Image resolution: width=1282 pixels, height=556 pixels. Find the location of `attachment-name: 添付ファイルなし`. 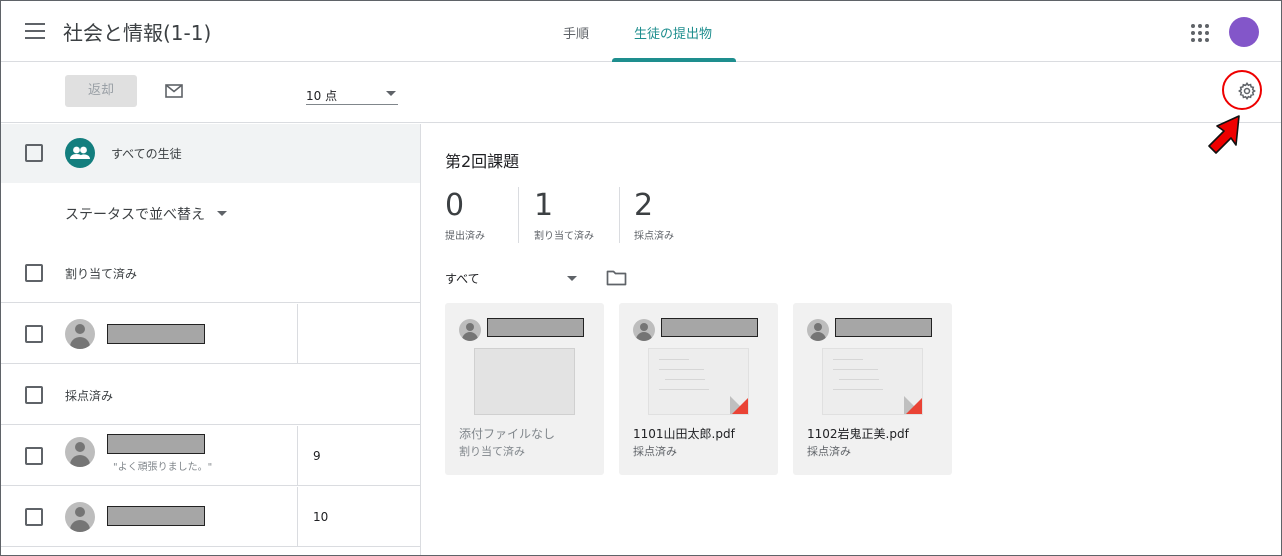

attachment-name: 添付ファイルなし is located at coordinates (507, 434).